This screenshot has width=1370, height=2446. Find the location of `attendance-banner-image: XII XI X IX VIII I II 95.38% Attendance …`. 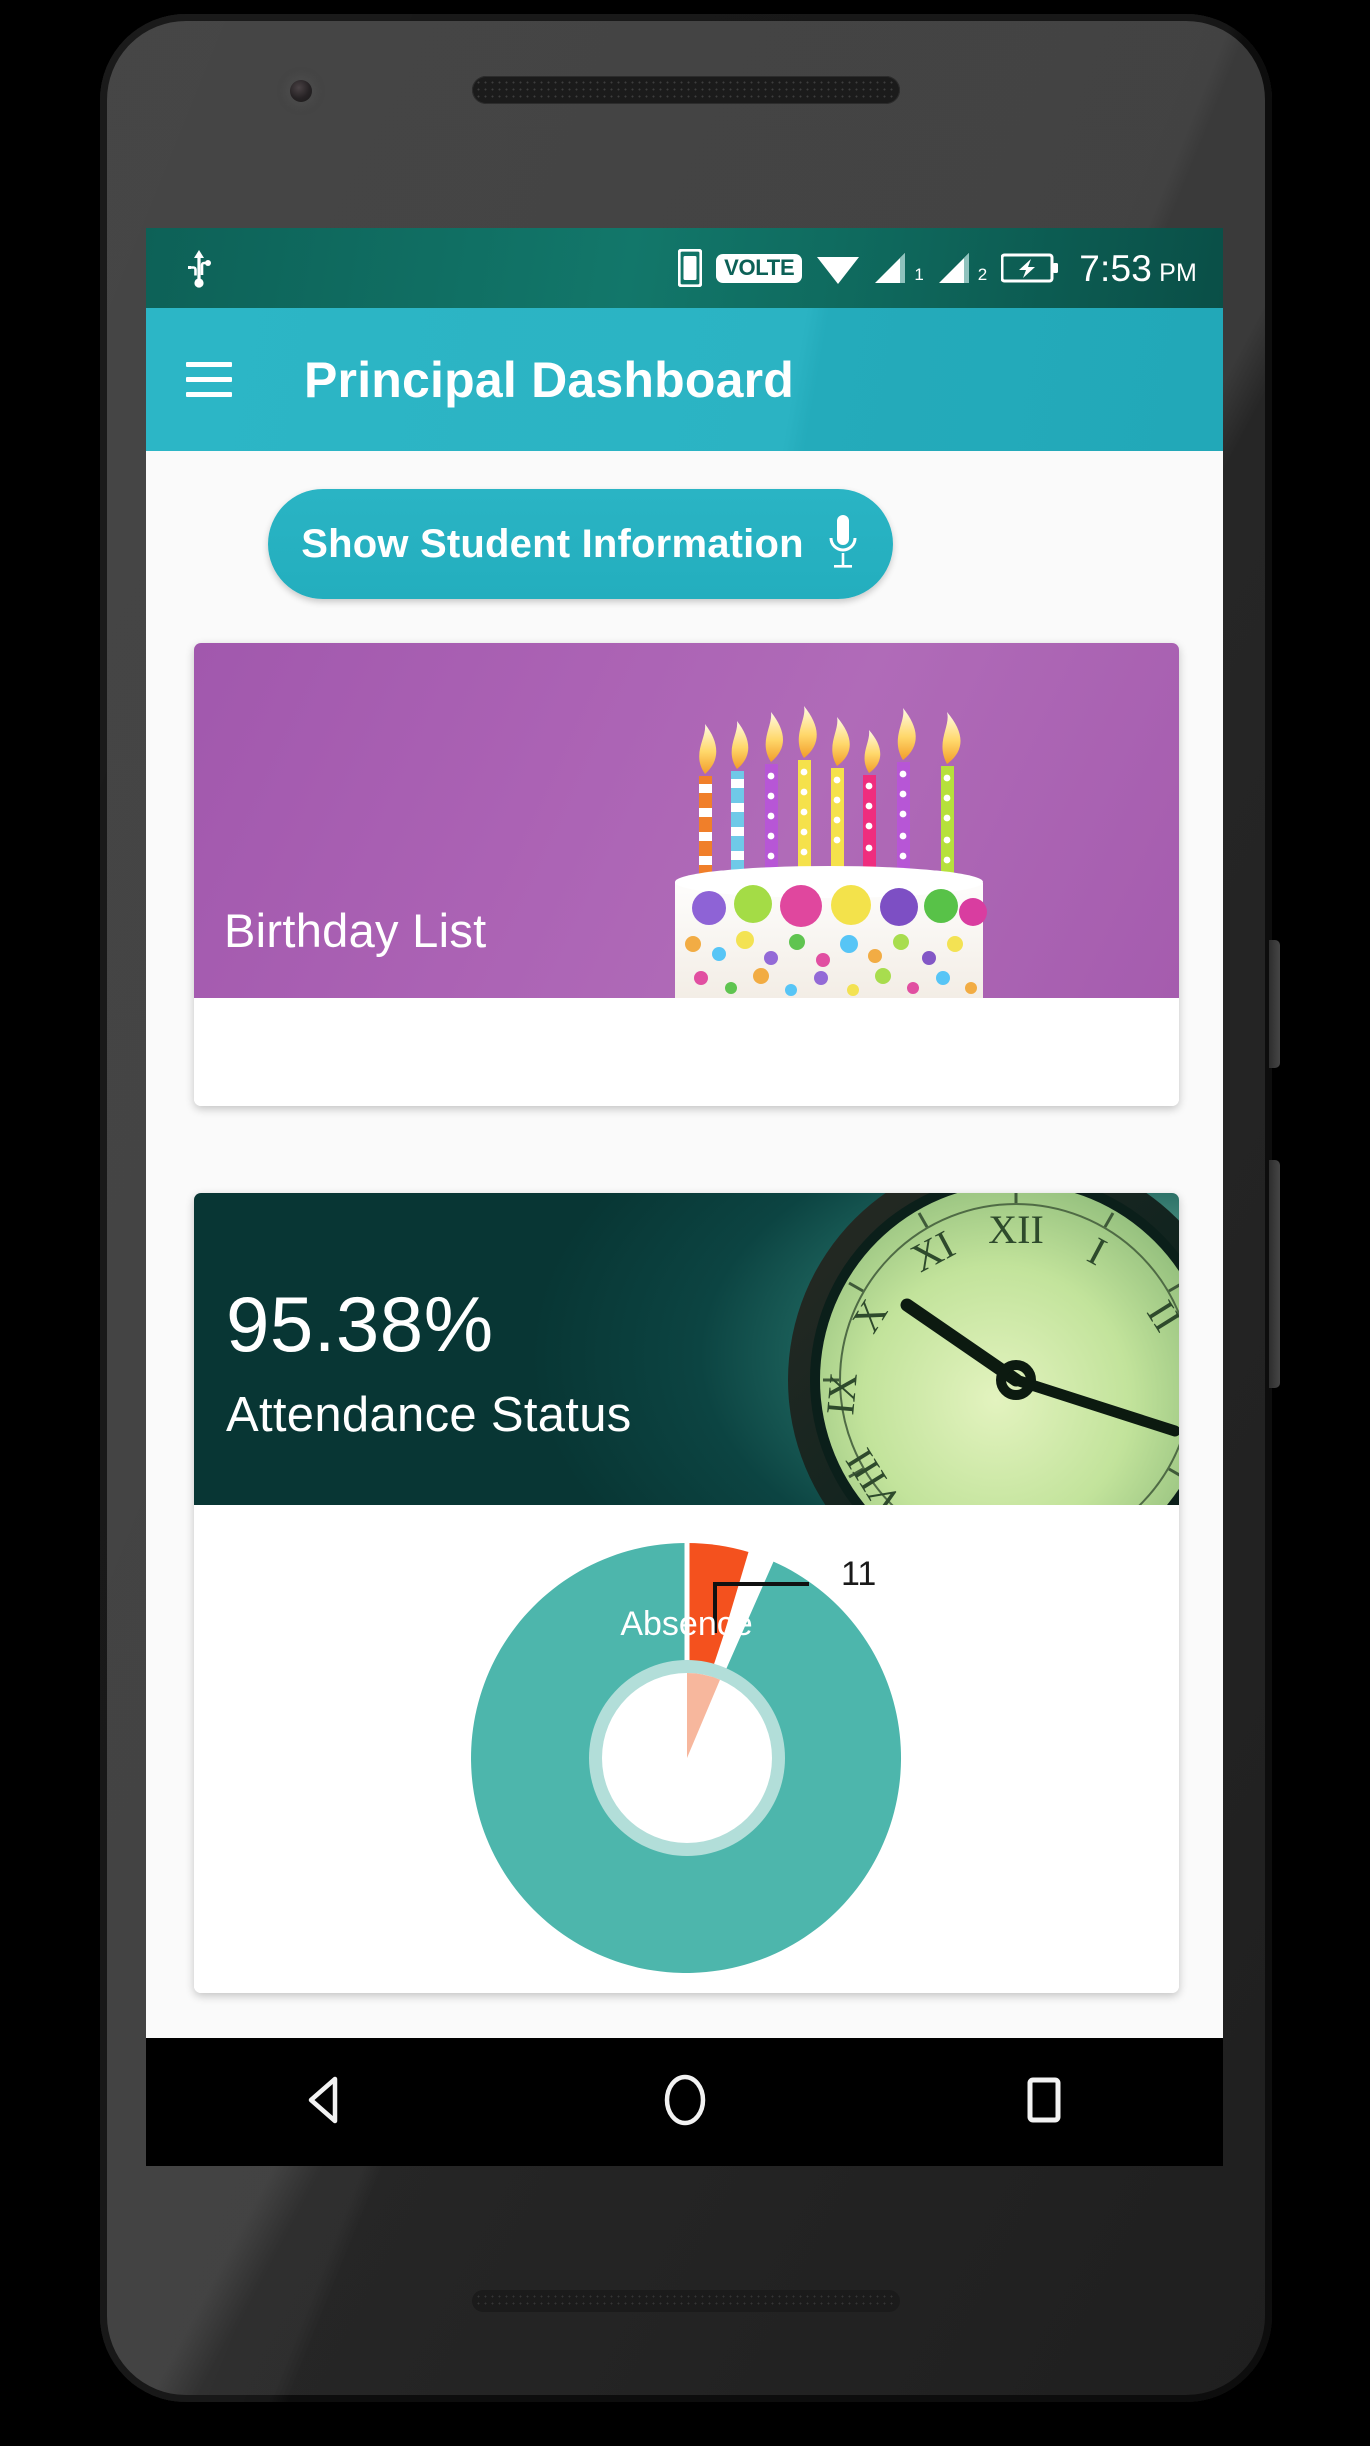

attendance-banner-image: XII XI X IX VIII I II 95.38% Attendance … is located at coordinates (686, 1349).